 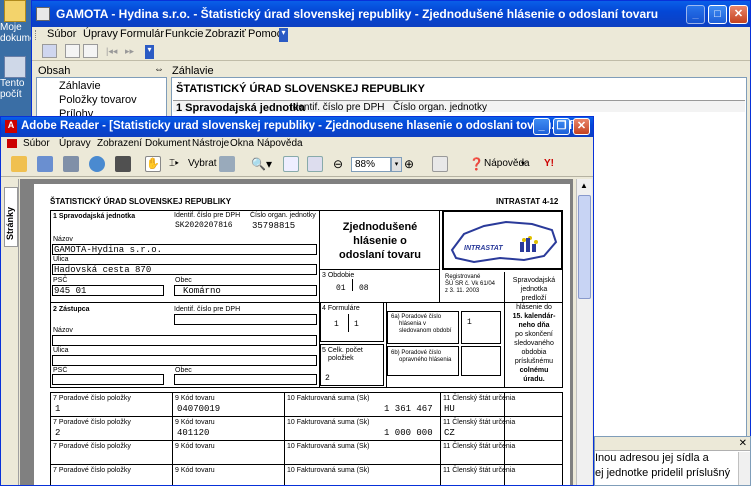 I want to click on scroll-thumb, so click(x=584, y=247).